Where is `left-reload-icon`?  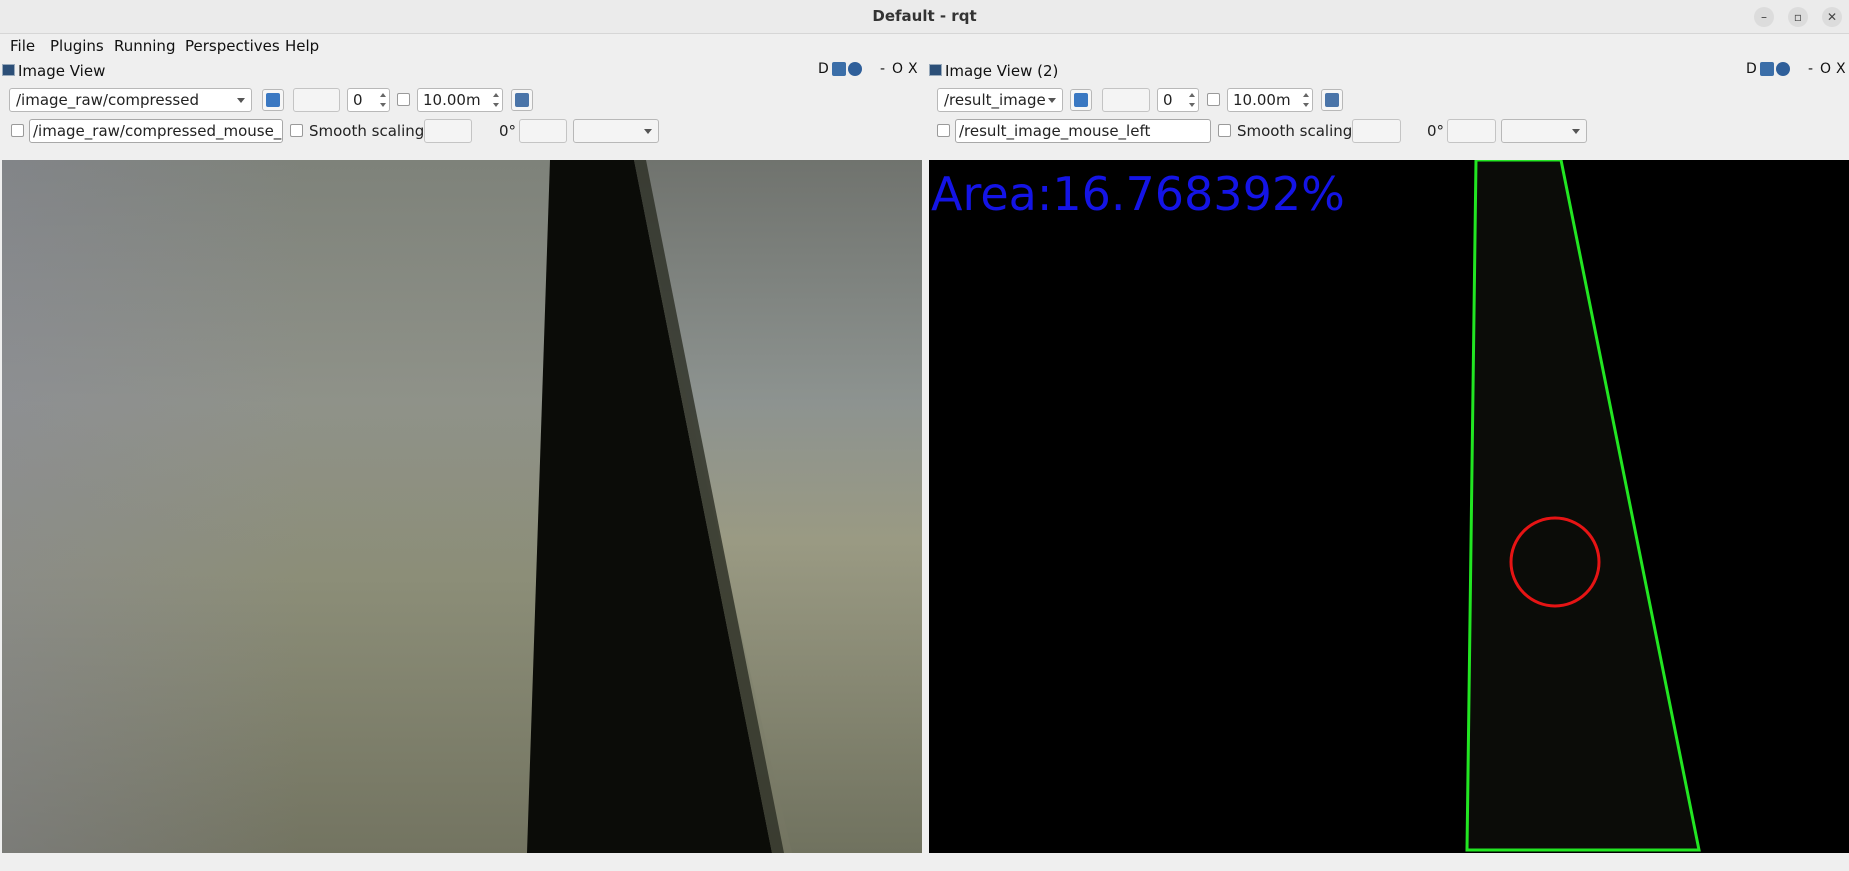 left-reload-icon is located at coordinates (839, 69).